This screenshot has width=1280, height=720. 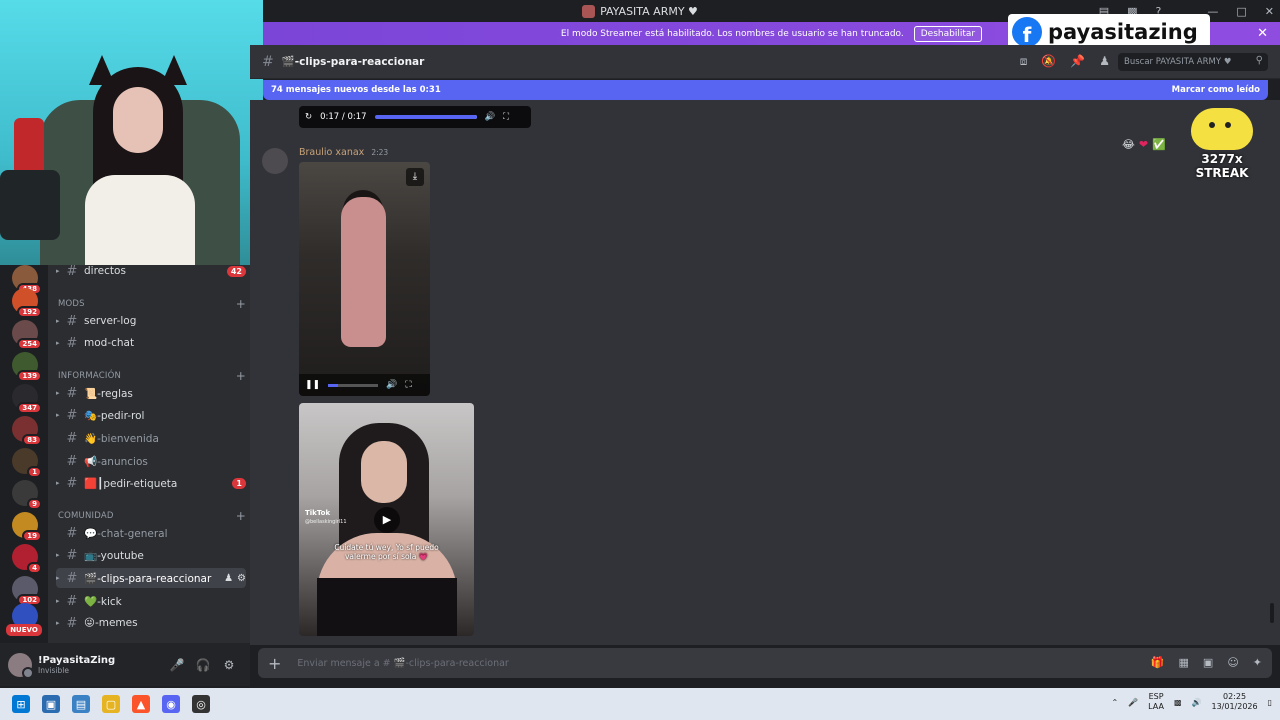 I want to click on invite-icon: ♟, so click(x=228, y=578).